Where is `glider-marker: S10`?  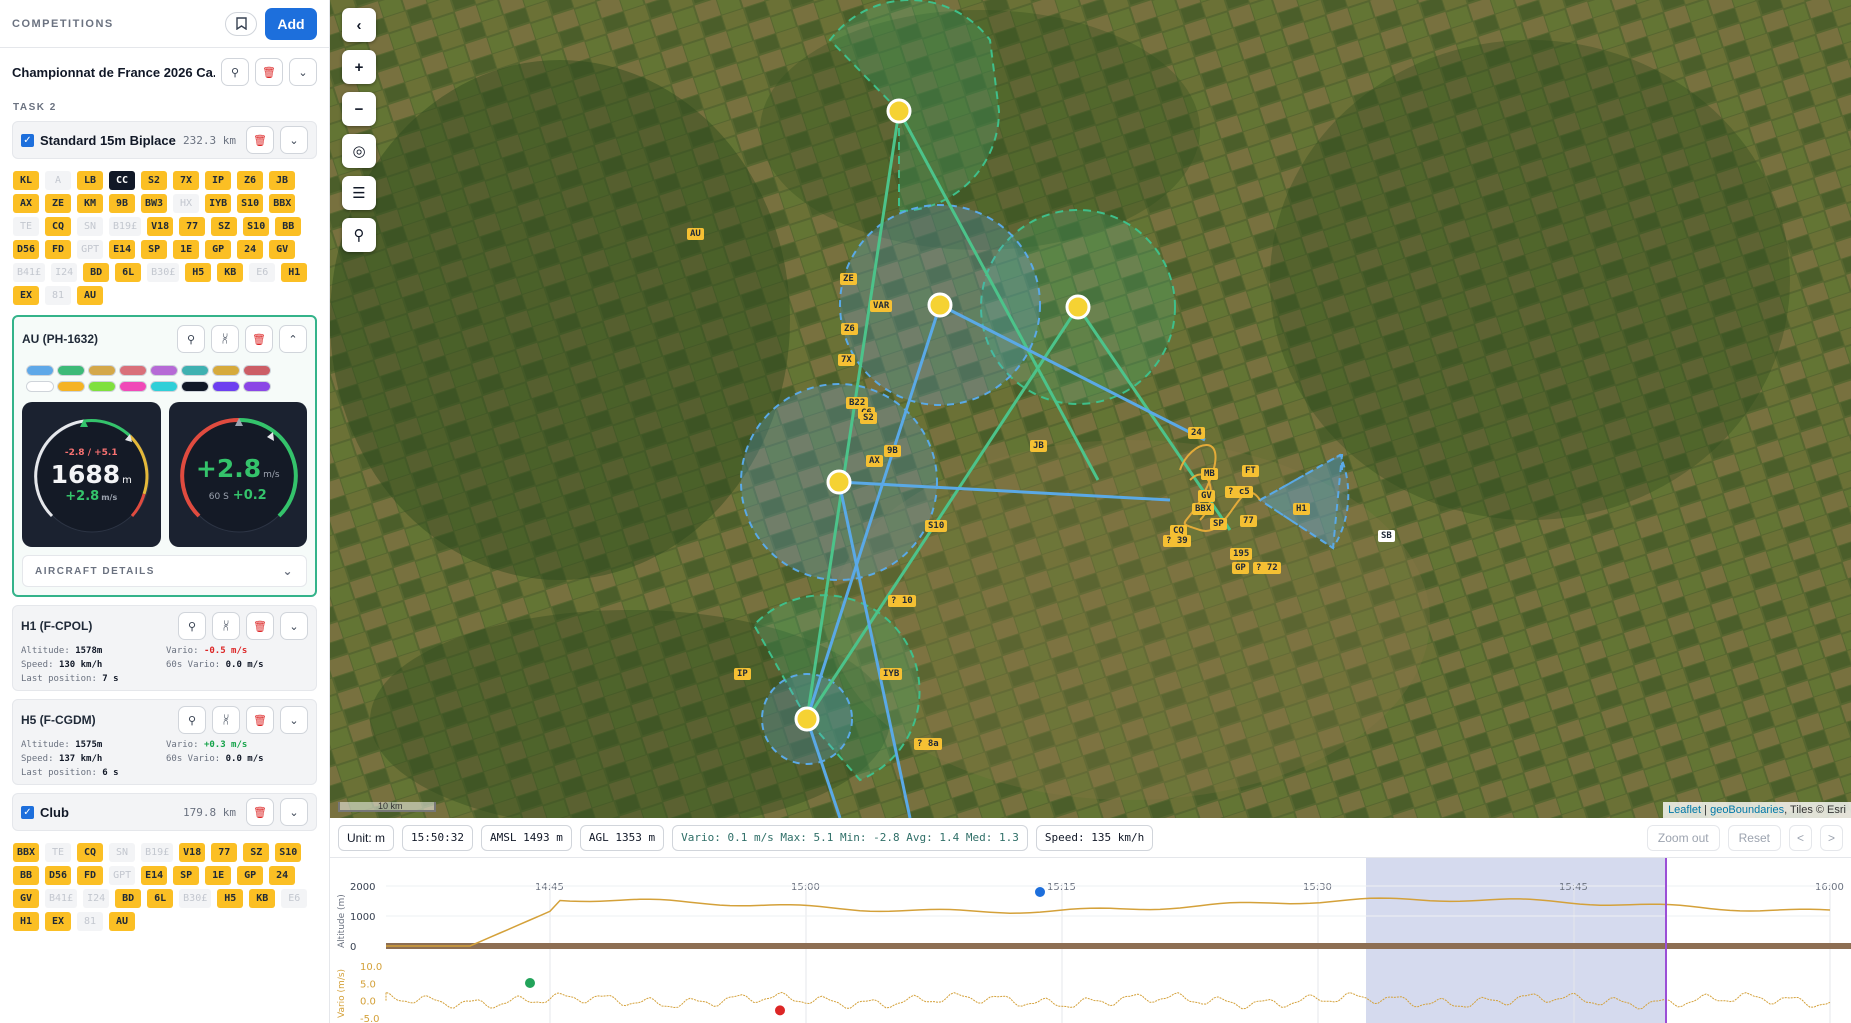
glider-marker: S10 is located at coordinates (936, 526).